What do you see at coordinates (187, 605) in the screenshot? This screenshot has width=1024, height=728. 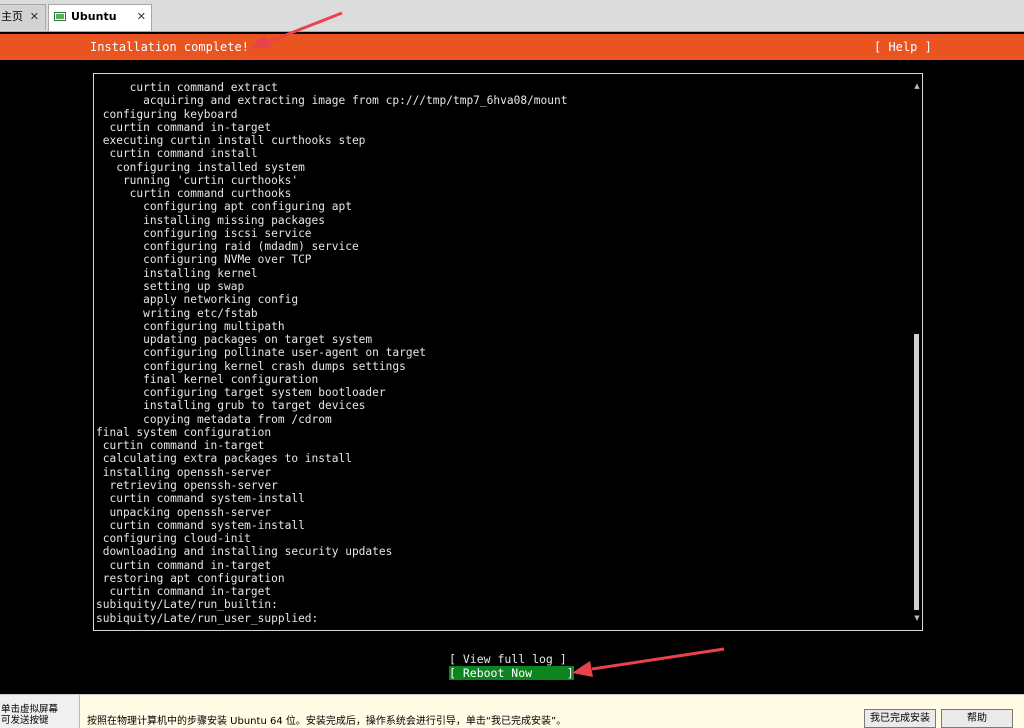 I see `log-line: subiquity/Late/run_builtin:` at bounding box center [187, 605].